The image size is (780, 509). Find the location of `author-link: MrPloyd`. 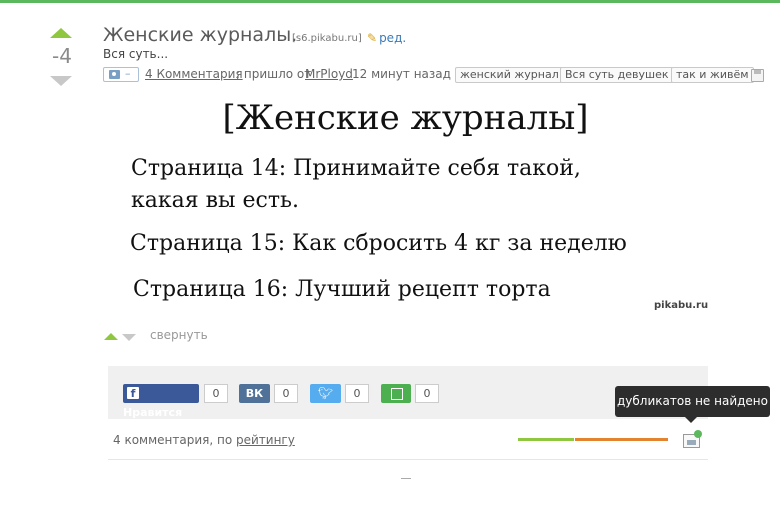

author-link: MrPloyd is located at coordinates (329, 74).